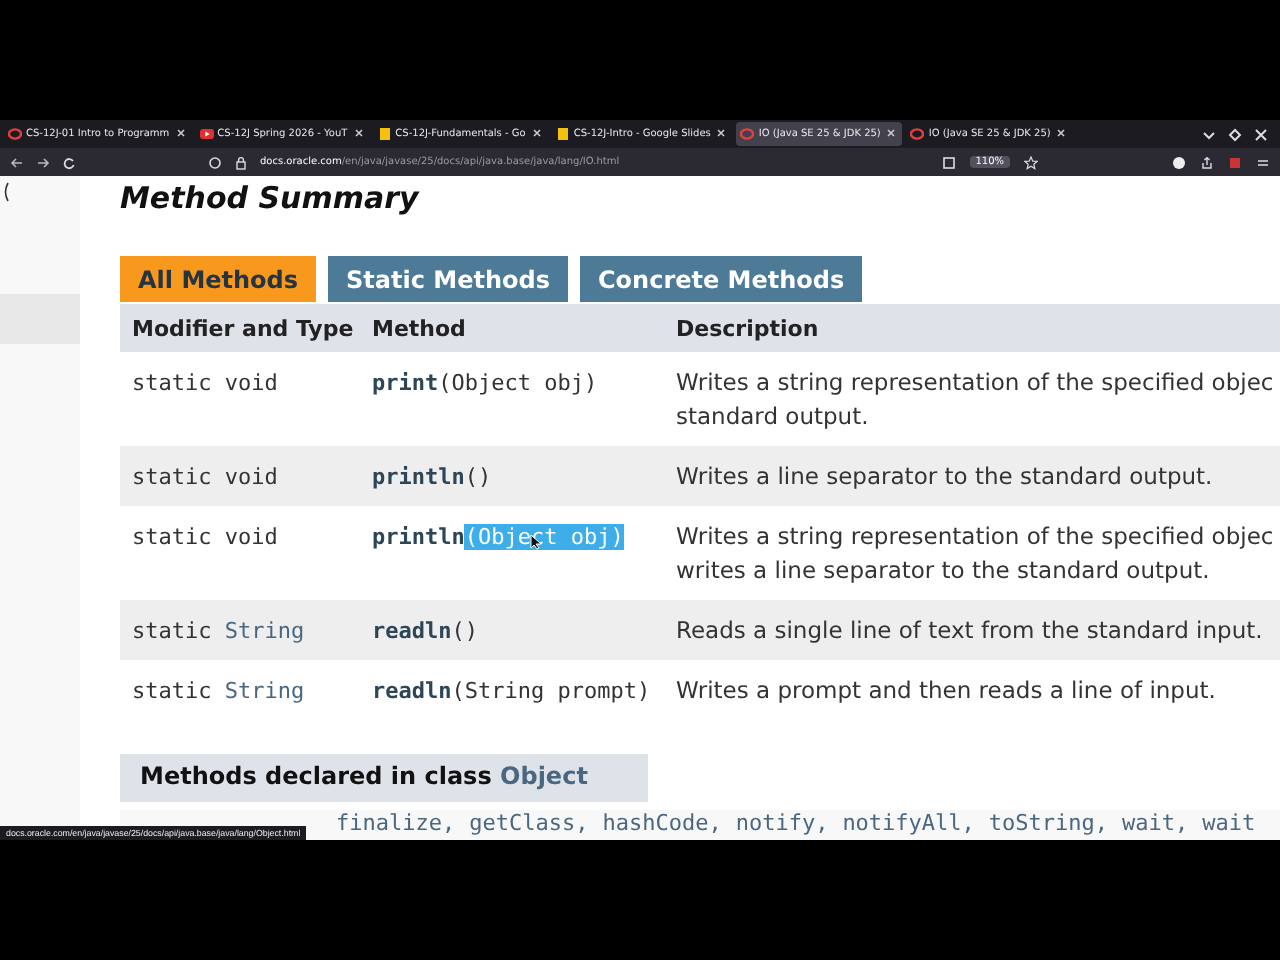  I want to click on method-link: notifyAll,, so click(908, 825).